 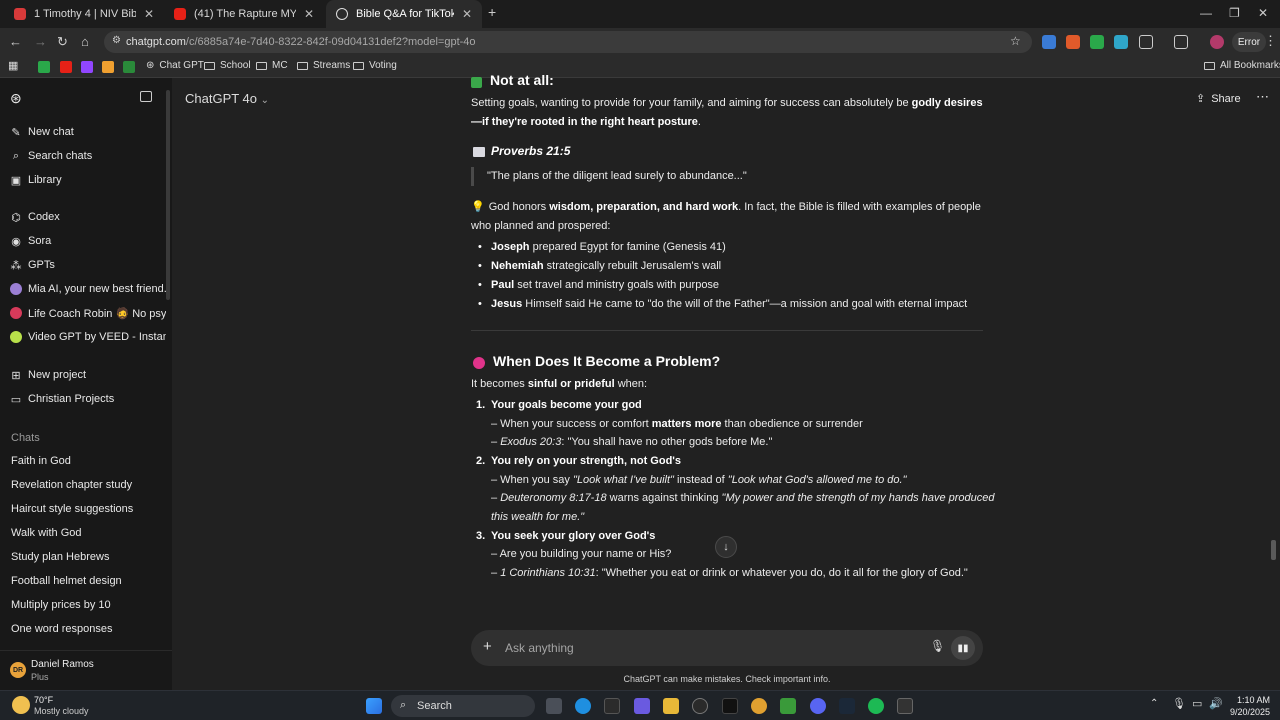 What do you see at coordinates (1234, 13) in the screenshot?
I see `restore-icon: ❐` at bounding box center [1234, 13].